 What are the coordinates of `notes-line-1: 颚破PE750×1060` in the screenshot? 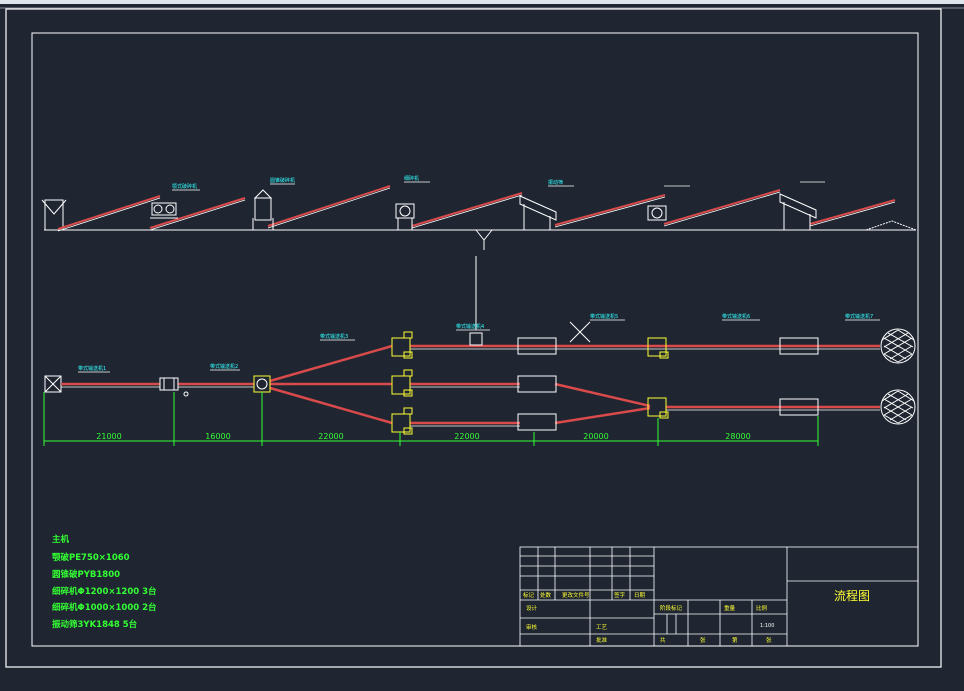 It's located at (91, 557).